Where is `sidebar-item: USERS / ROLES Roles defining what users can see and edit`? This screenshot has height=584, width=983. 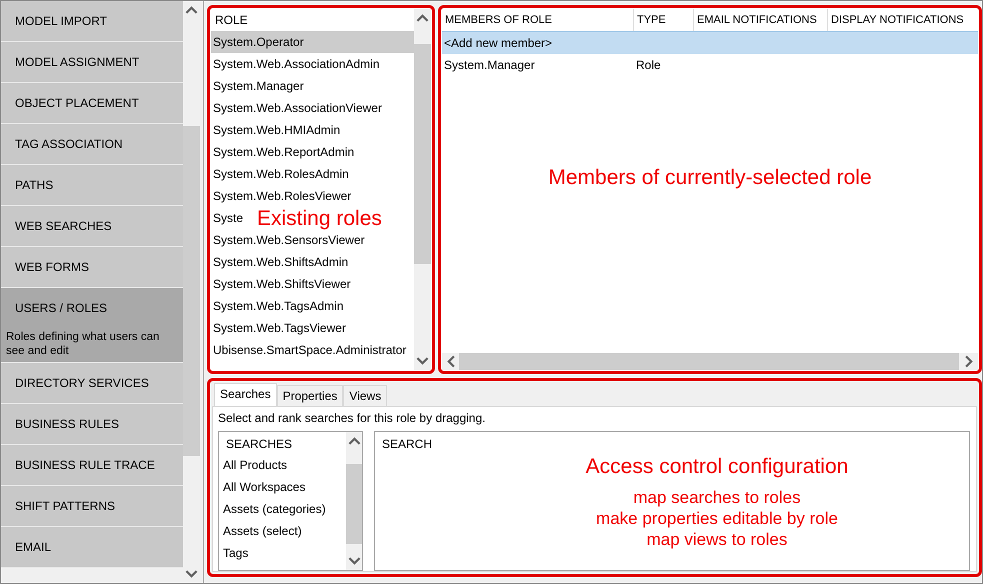
sidebar-item: USERS / ROLES Roles defining what users can see and edit is located at coordinates (92, 325).